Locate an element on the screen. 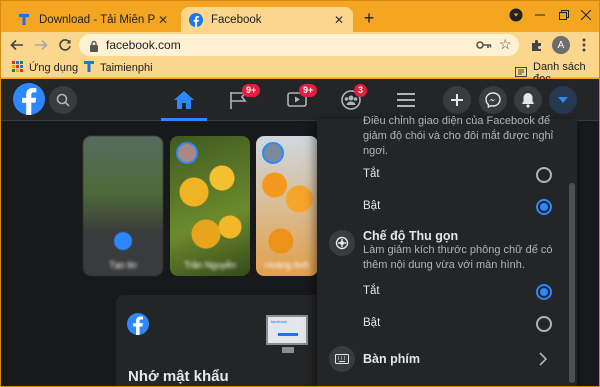 The image size is (600, 387). home-icon is located at coordinates (184, 100).